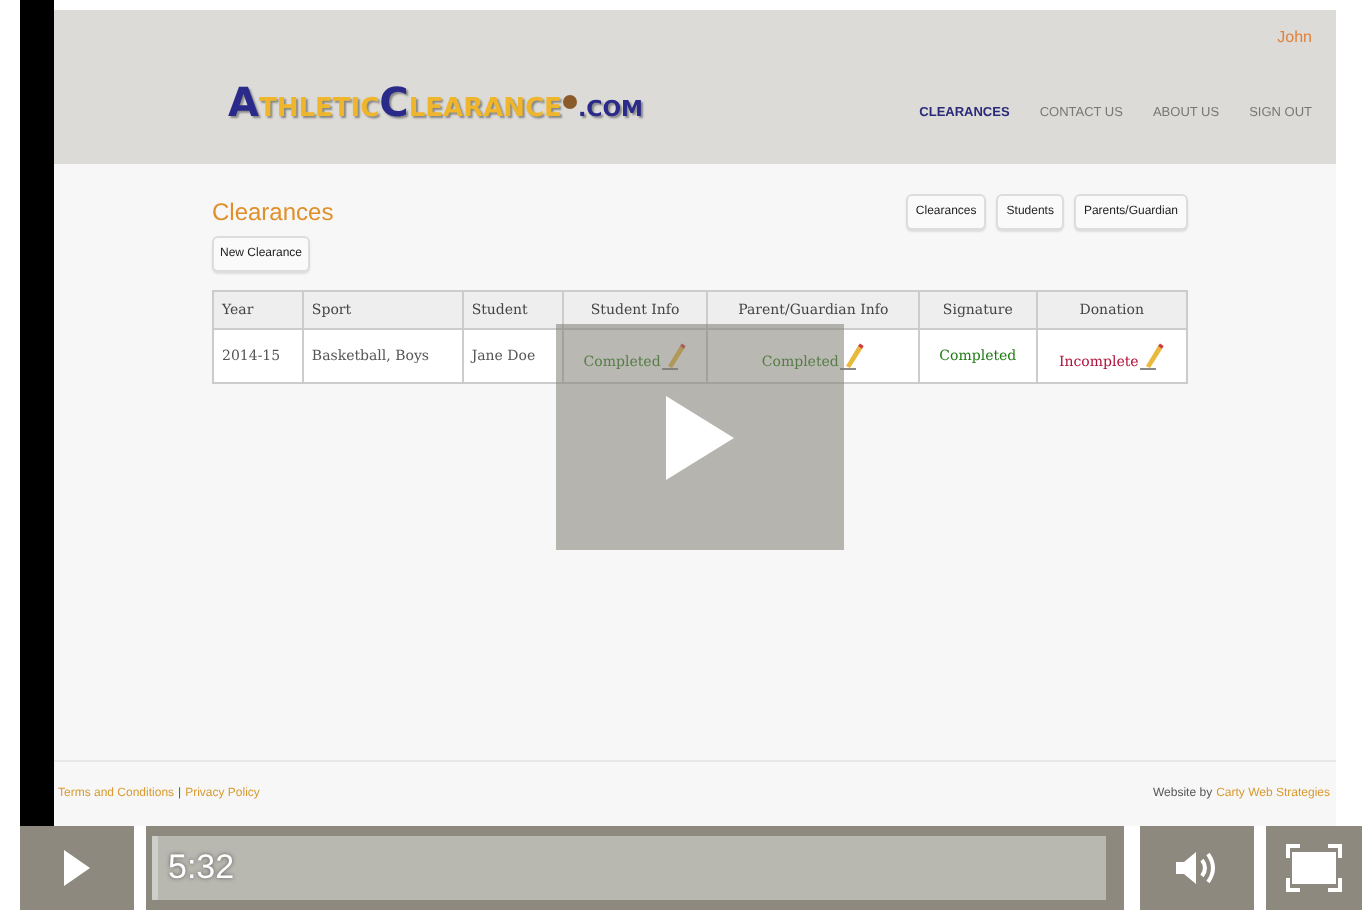  I want to click on play-button, so click(77, 868).